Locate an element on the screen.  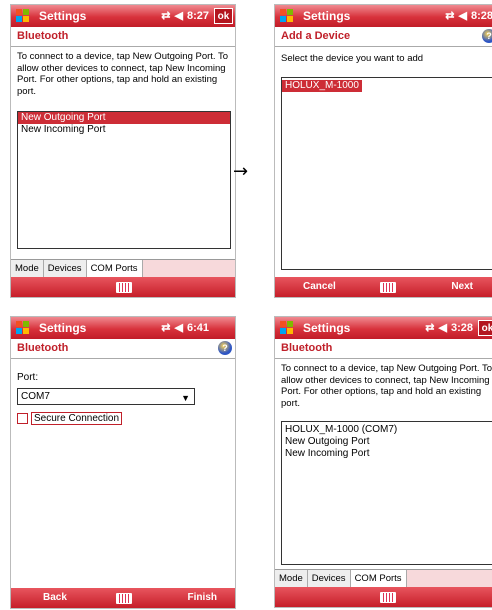
menu-bar: Back Finish is located at coordinates (123, 598).